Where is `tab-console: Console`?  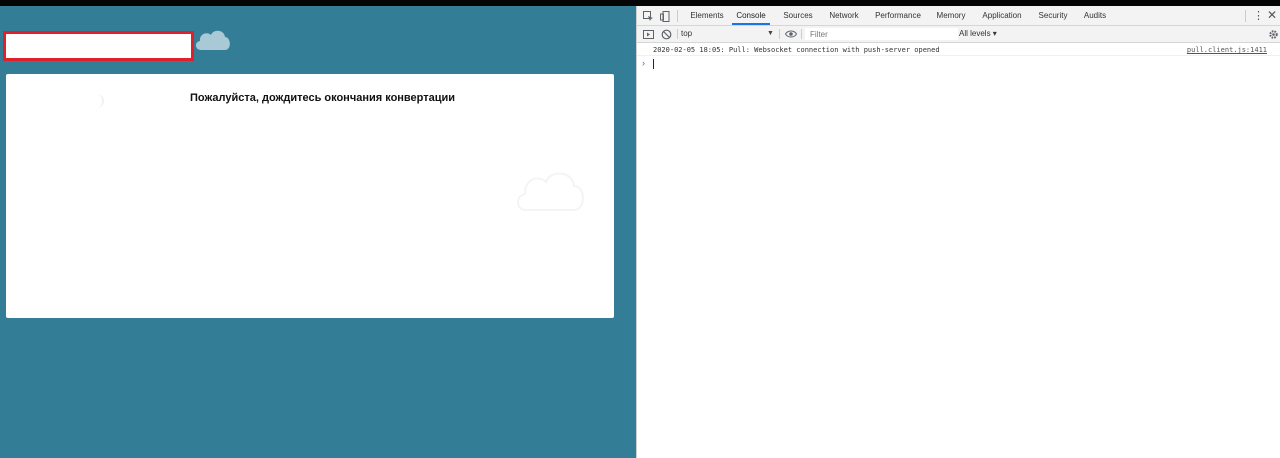 tab-console: Console is located at coordinates (751, 15).